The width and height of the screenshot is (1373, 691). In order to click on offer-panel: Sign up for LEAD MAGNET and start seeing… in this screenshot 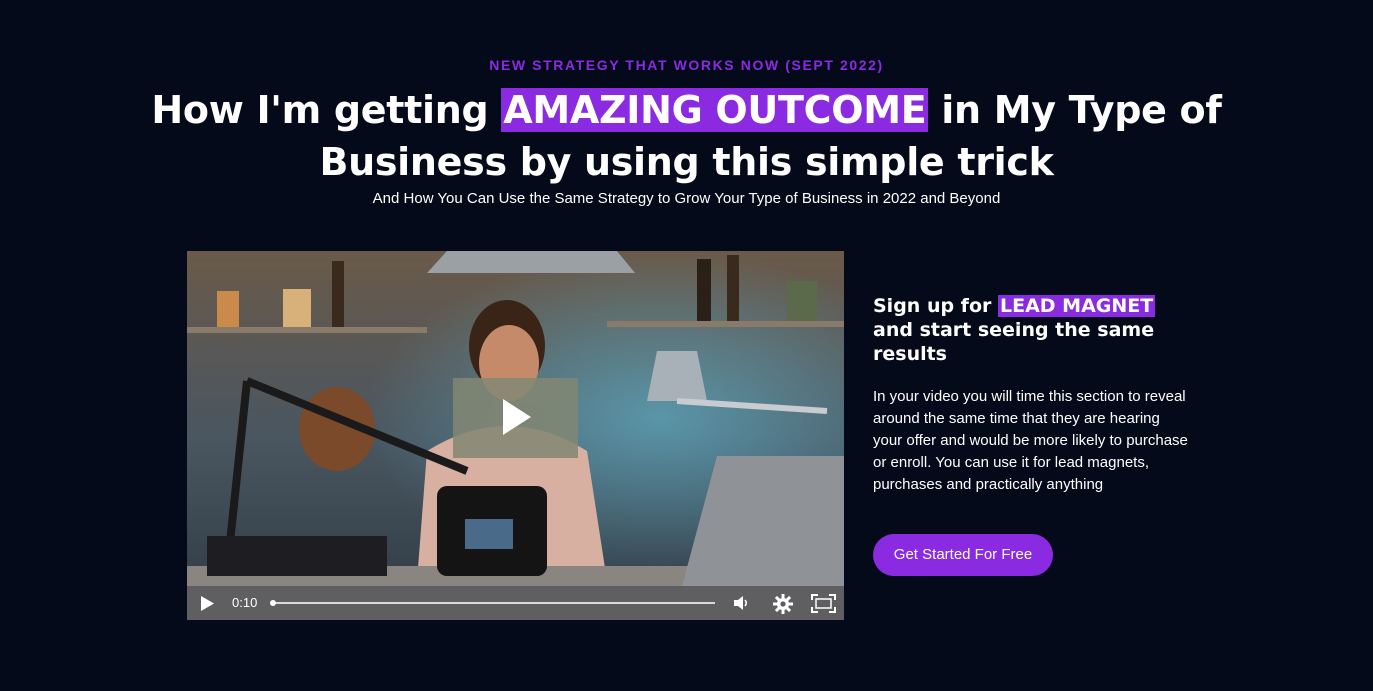, I will do `click(1033, 395)`.